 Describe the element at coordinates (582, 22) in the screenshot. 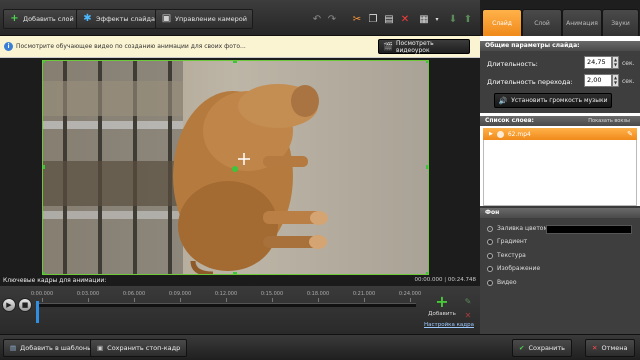

I see `tab-animation: Анимация` at that location.